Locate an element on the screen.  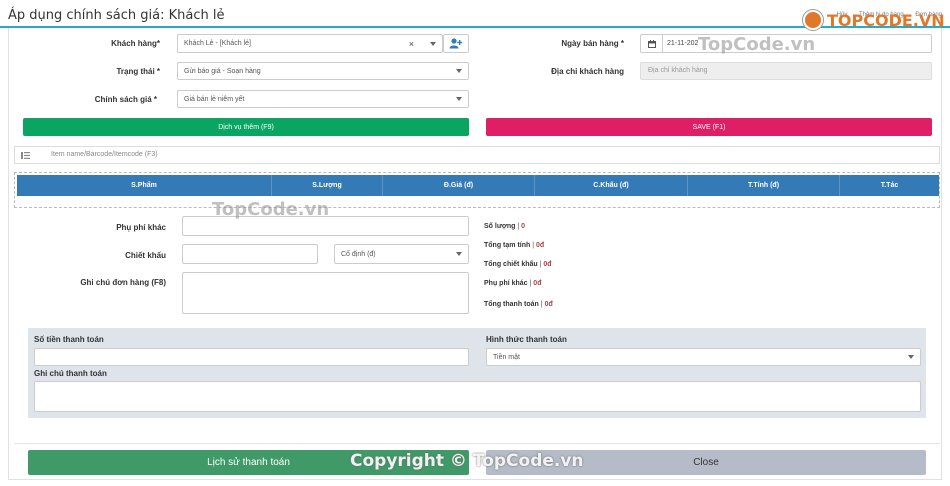
price-policy-label: Chính sách giá * is located at coordinates (125, 99).